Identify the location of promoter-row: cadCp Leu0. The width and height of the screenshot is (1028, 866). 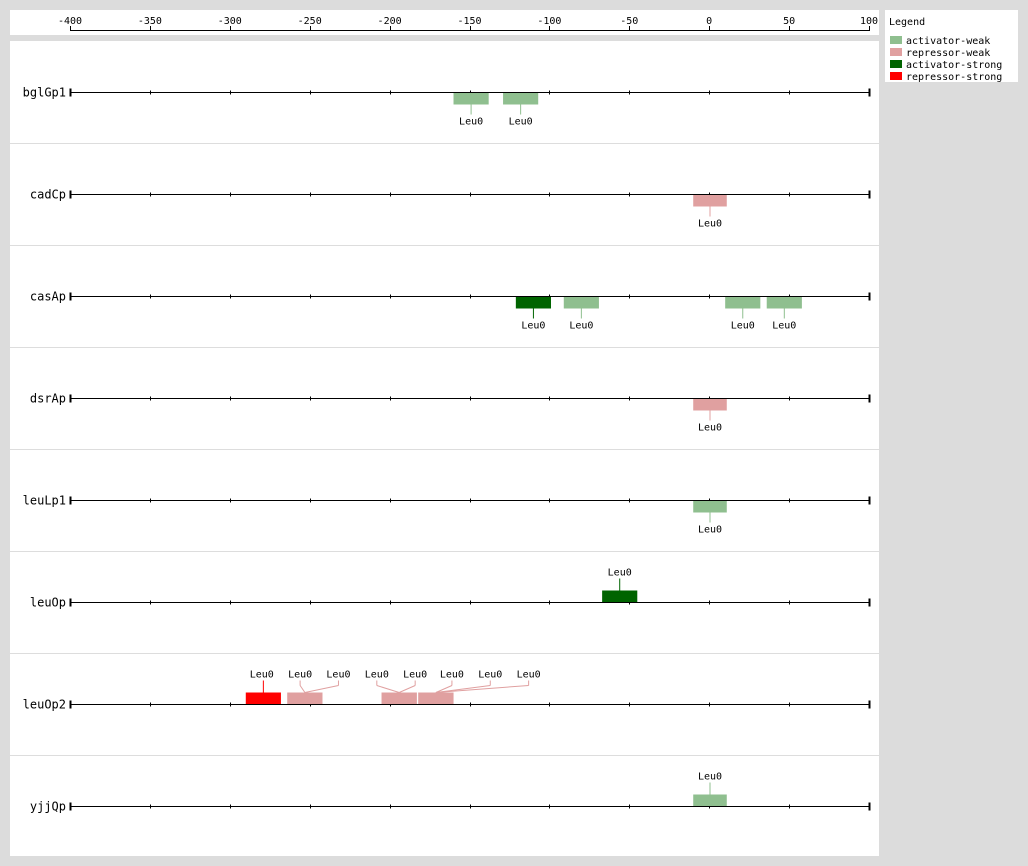
(444, 186).